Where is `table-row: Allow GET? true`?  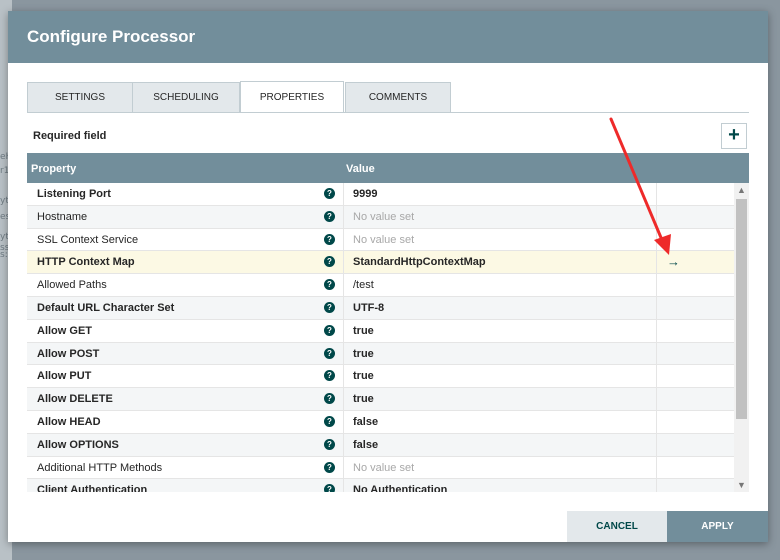 table-row: Allow GET? true is located at coordinates (380, 331).